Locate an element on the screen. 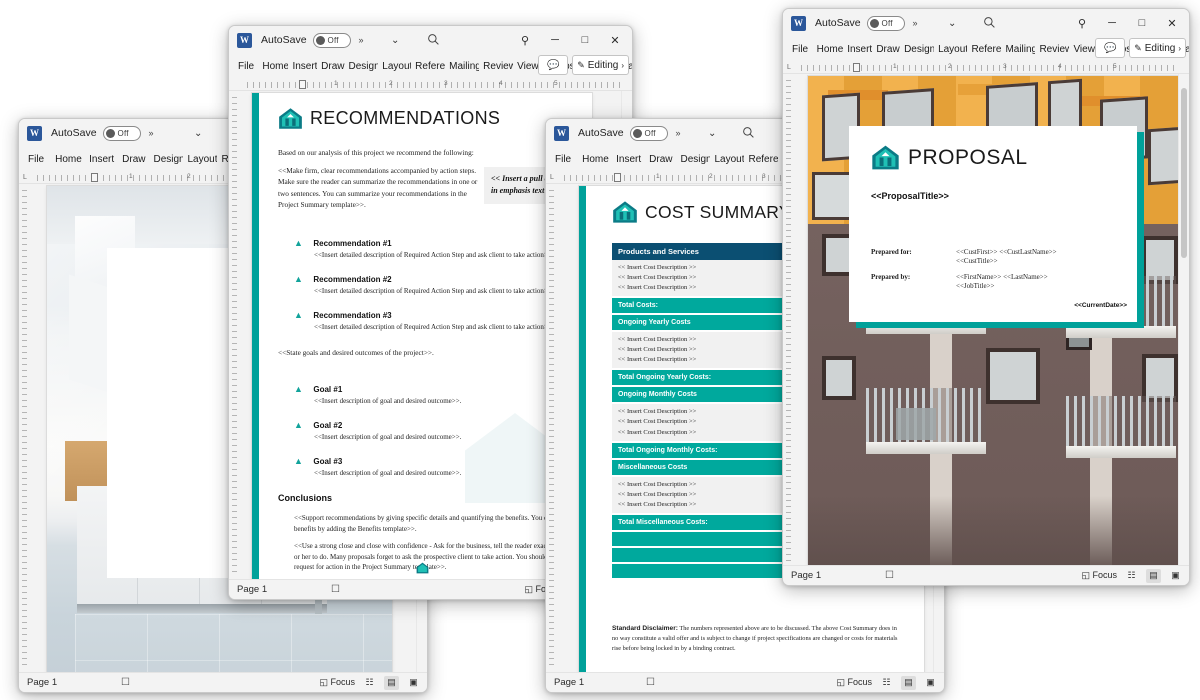  prepared-for-title: <<CustTitle>> is located at coordinates (977, 261).